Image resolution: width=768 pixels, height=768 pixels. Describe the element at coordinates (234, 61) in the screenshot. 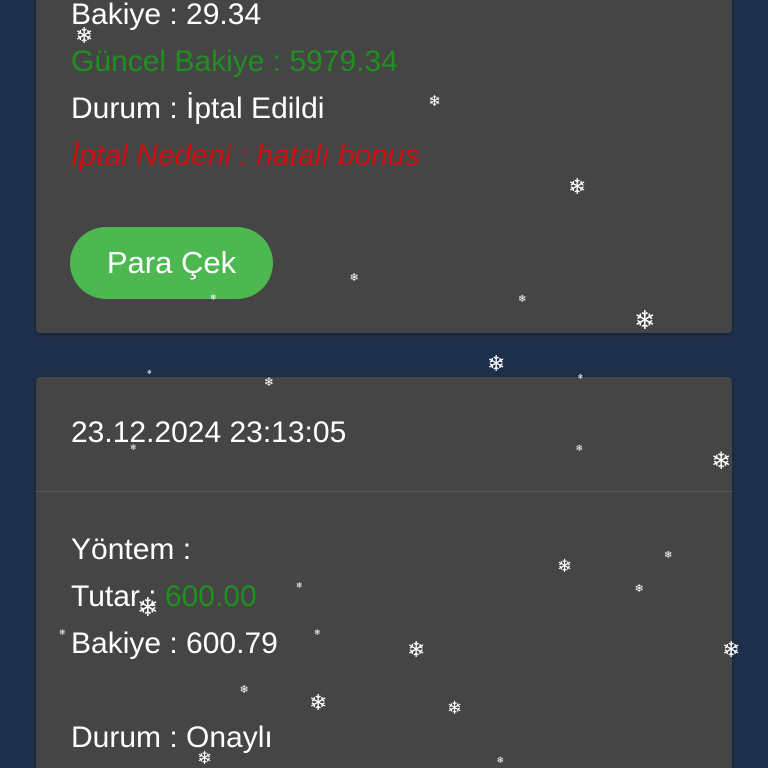

I see `current-balance-line: Güncel Bakiye : 5979.34` at that location.